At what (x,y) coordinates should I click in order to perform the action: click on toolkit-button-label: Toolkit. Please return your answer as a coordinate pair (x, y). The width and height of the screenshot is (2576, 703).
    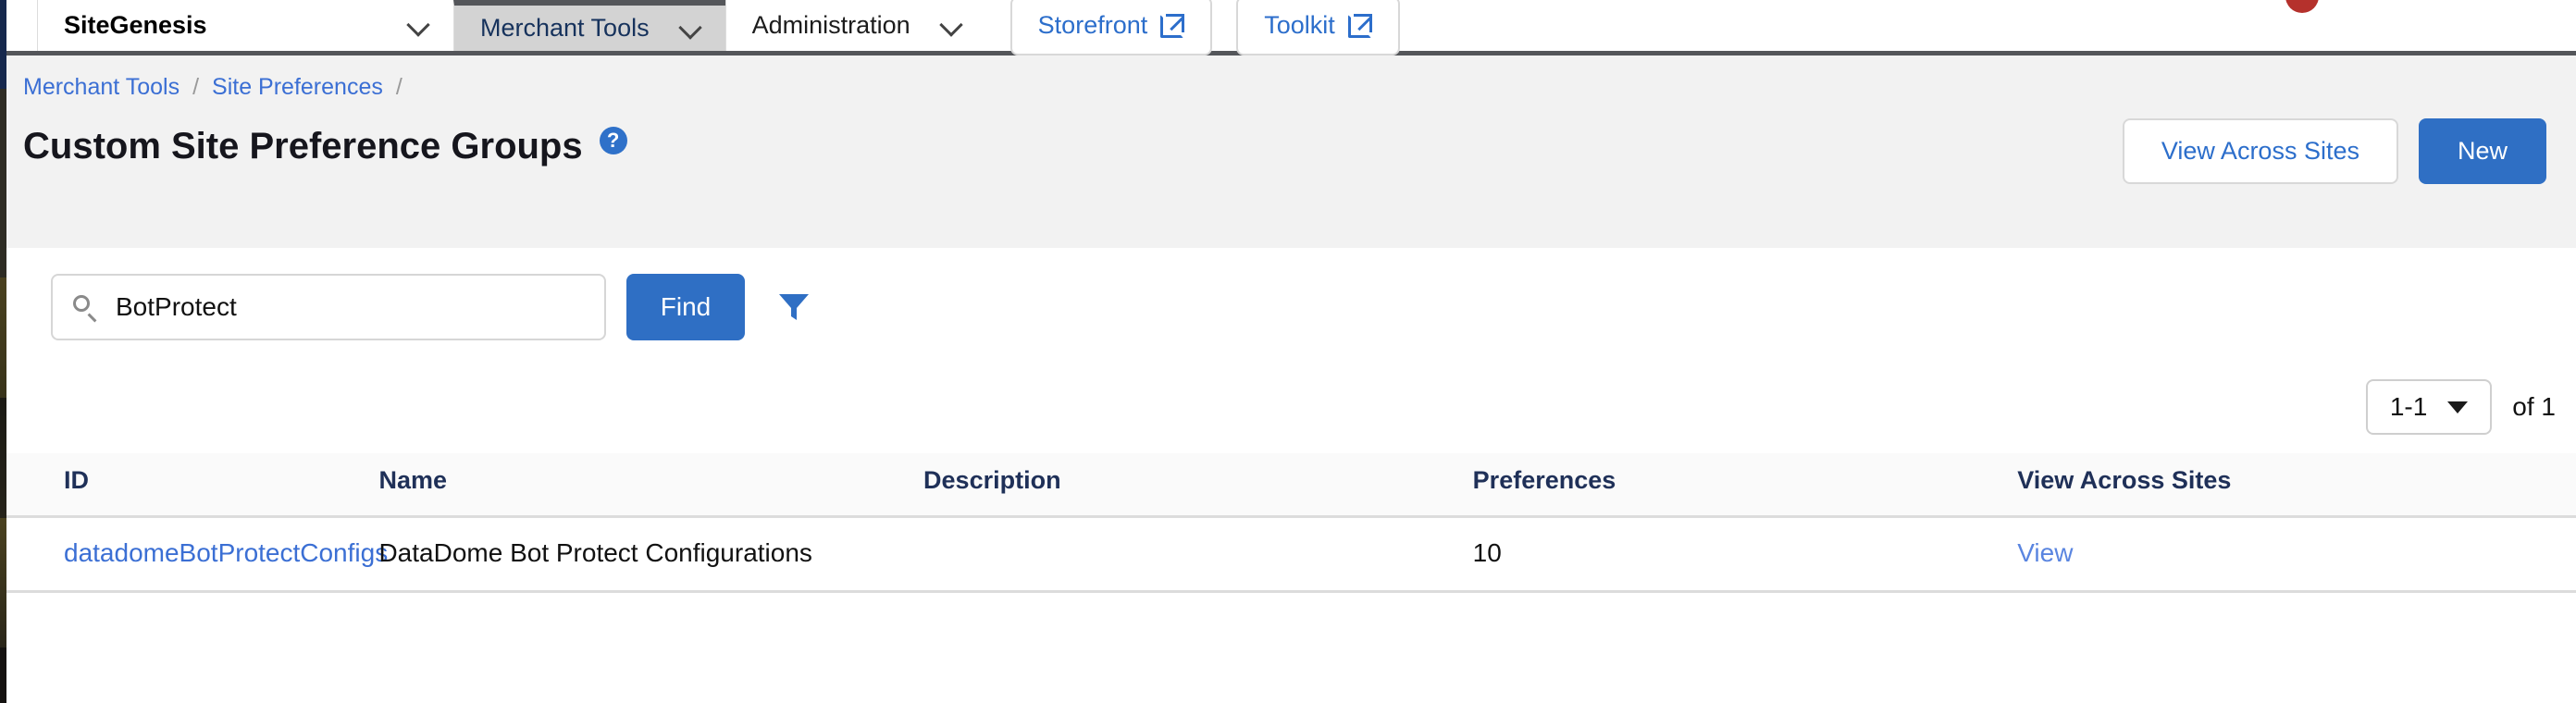
    Looking at the image, I should click on (1300, 25).